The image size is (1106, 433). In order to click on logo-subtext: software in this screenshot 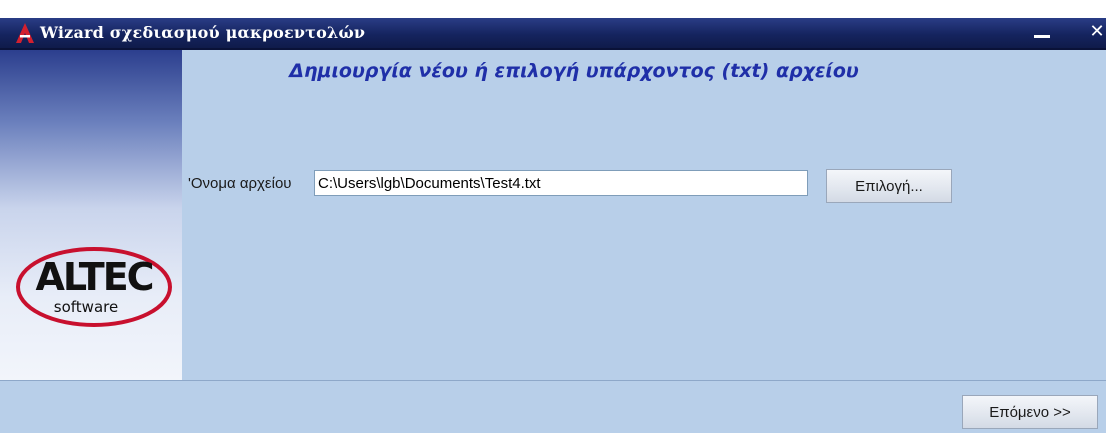, I will do `click(86, 307)`.